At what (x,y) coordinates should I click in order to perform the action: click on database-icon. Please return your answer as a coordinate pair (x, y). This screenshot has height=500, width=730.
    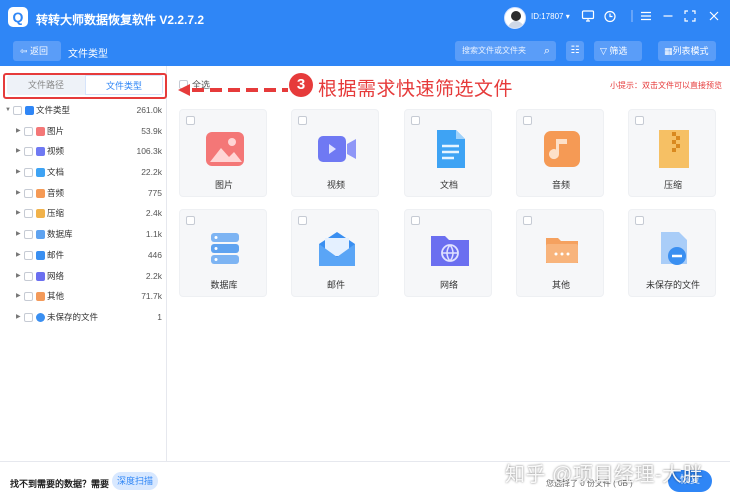
    Looking at the image, I should click on (40, 235).